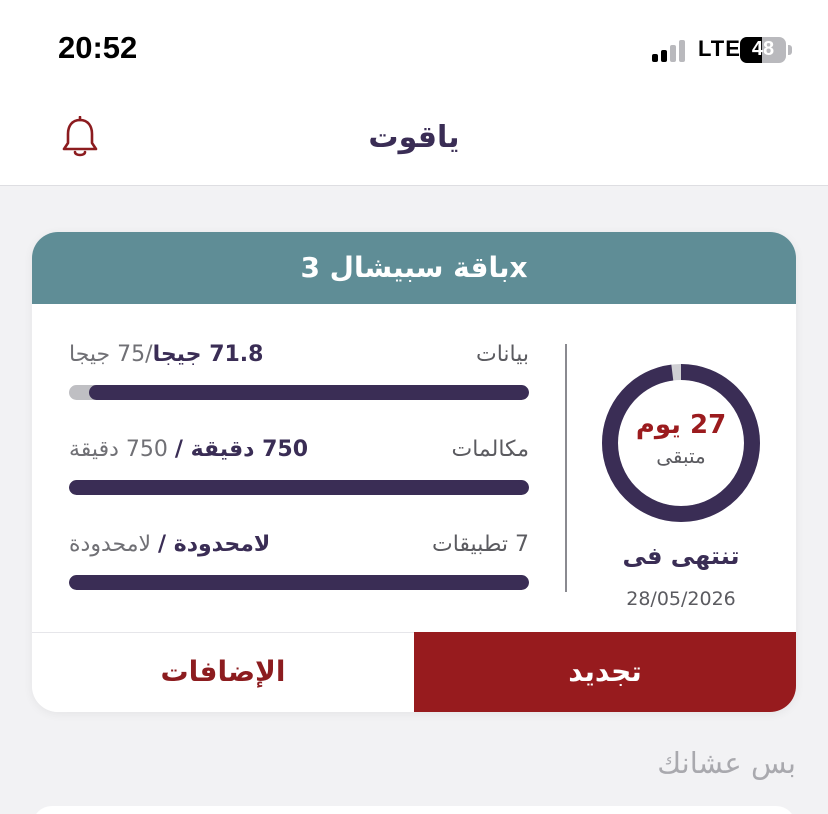 Image resolution: width=828 pixels, height=814 pixels. What do you see at coordinates (719, 48) in the screenshot?
I see `network-type: LTE` at bounding box center [719, 48].